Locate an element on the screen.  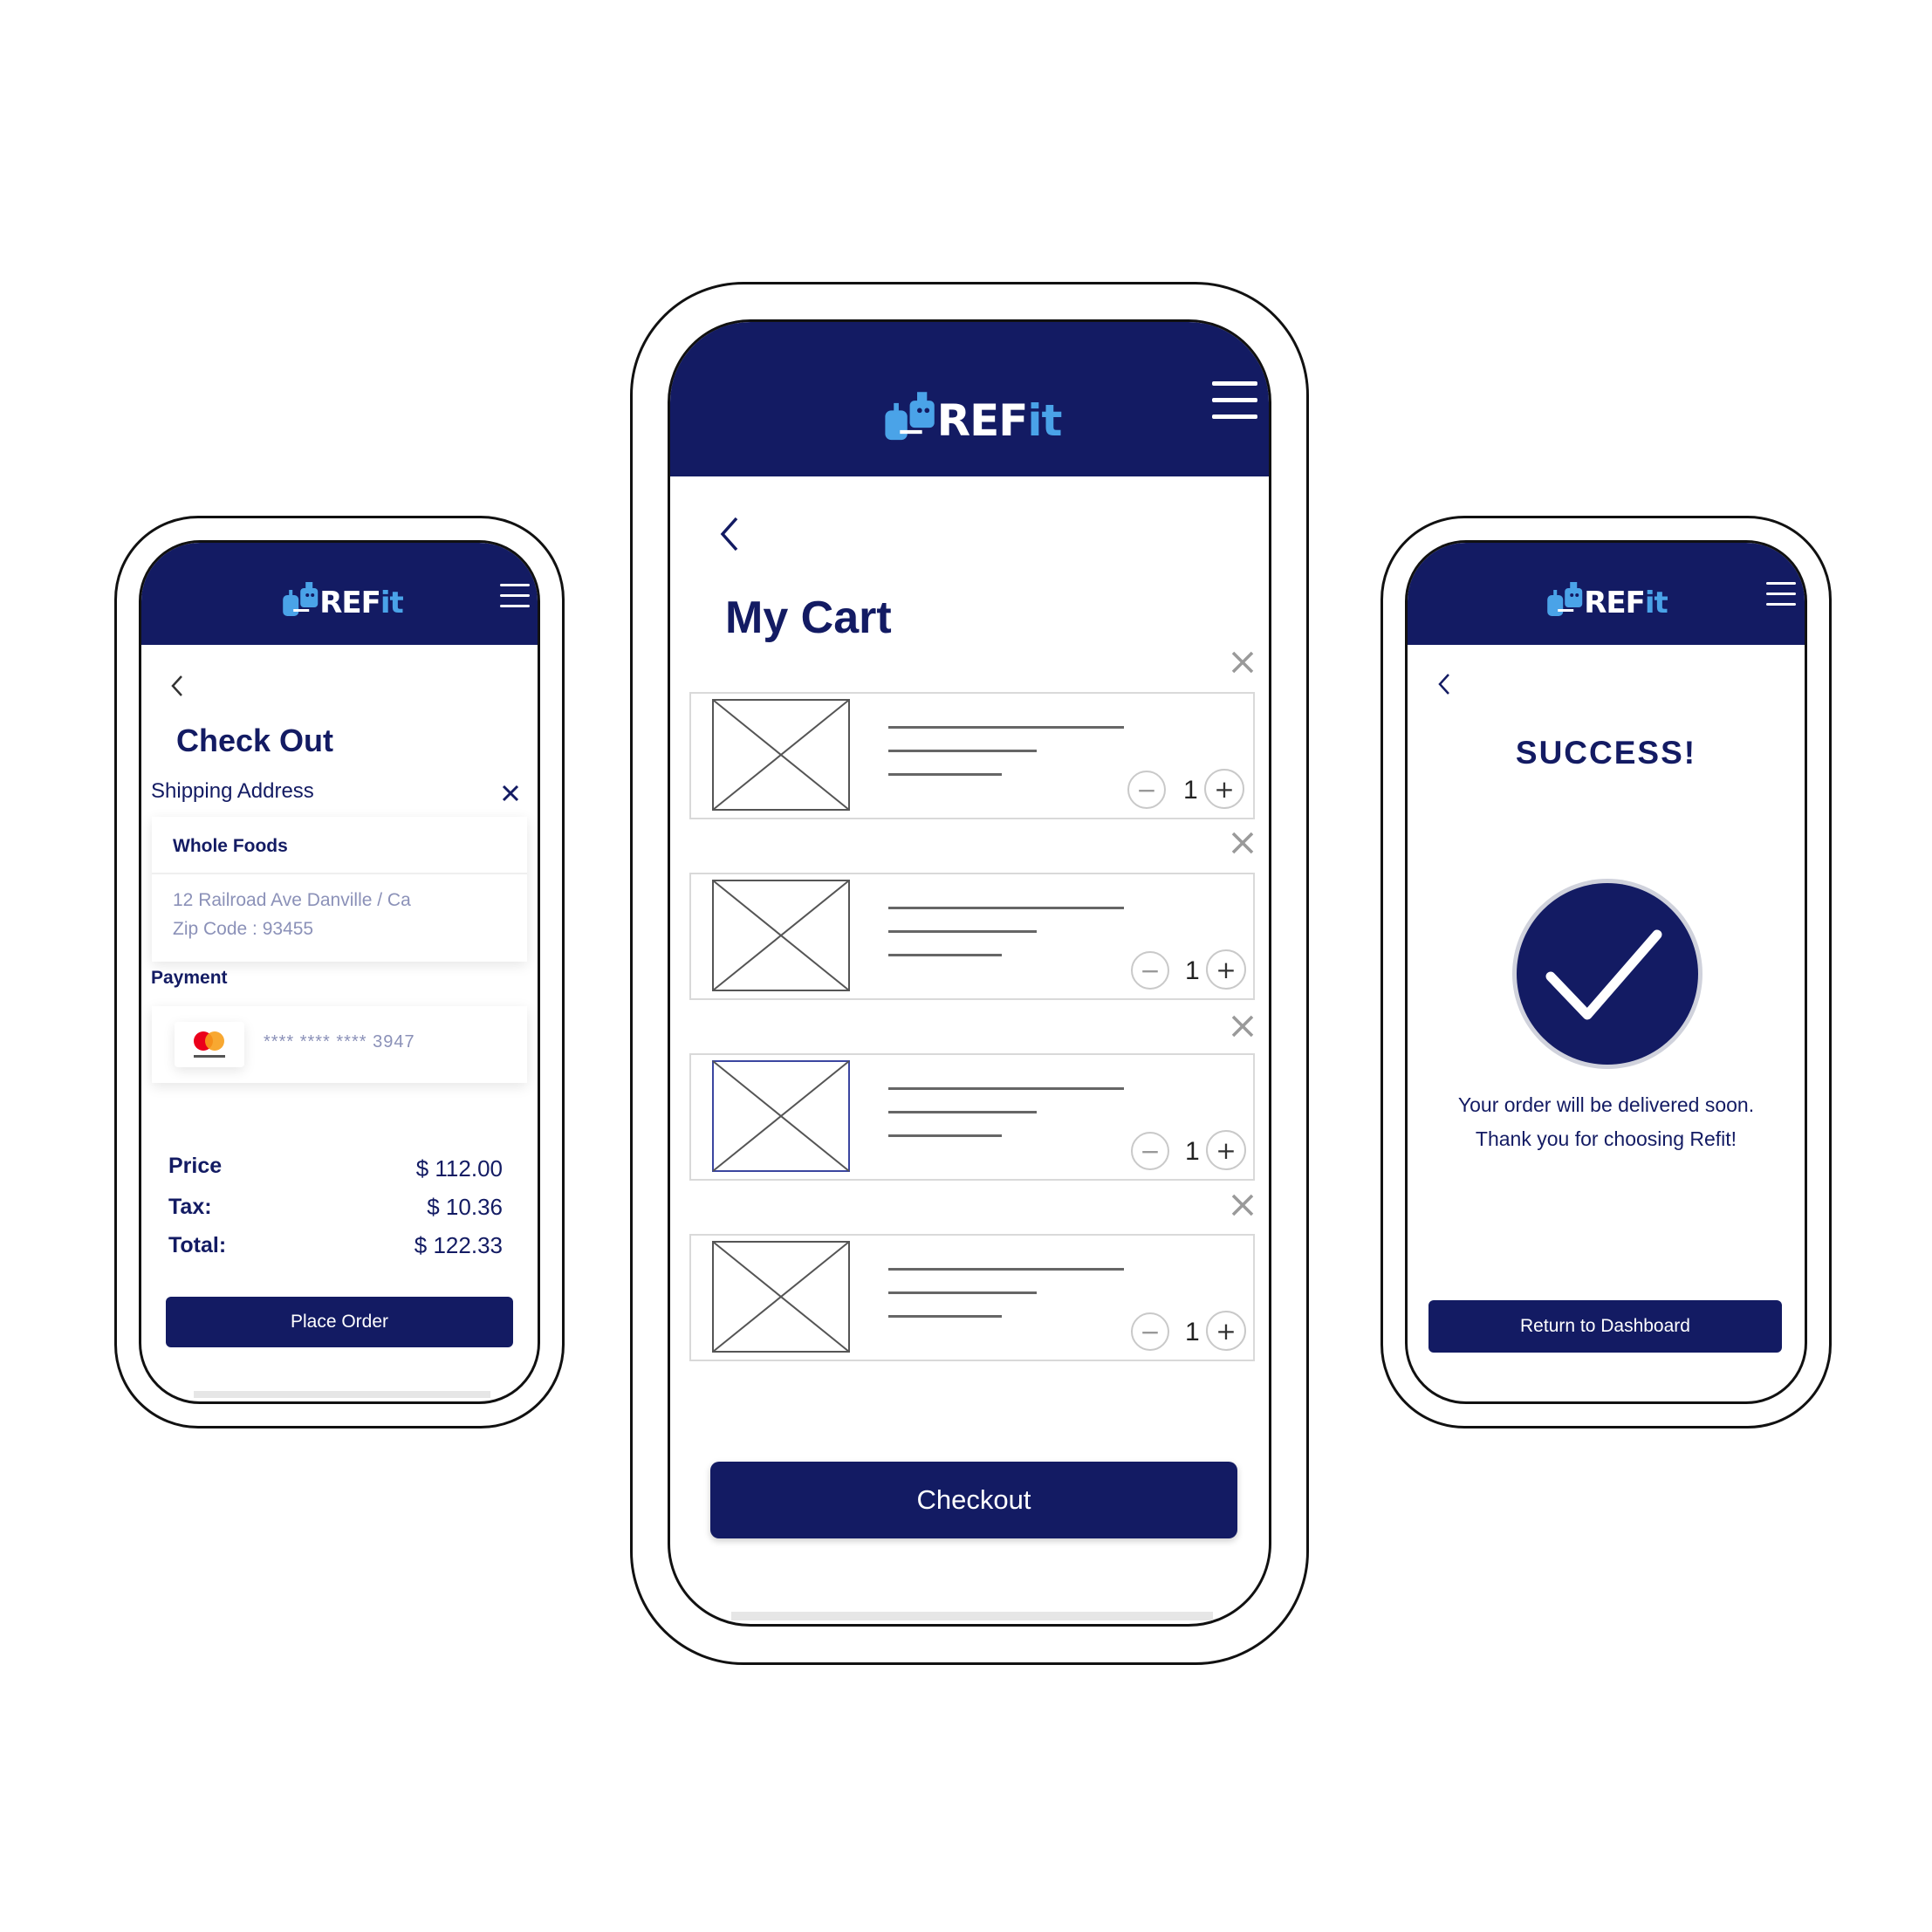
divider is located at coordinates (339, 873).